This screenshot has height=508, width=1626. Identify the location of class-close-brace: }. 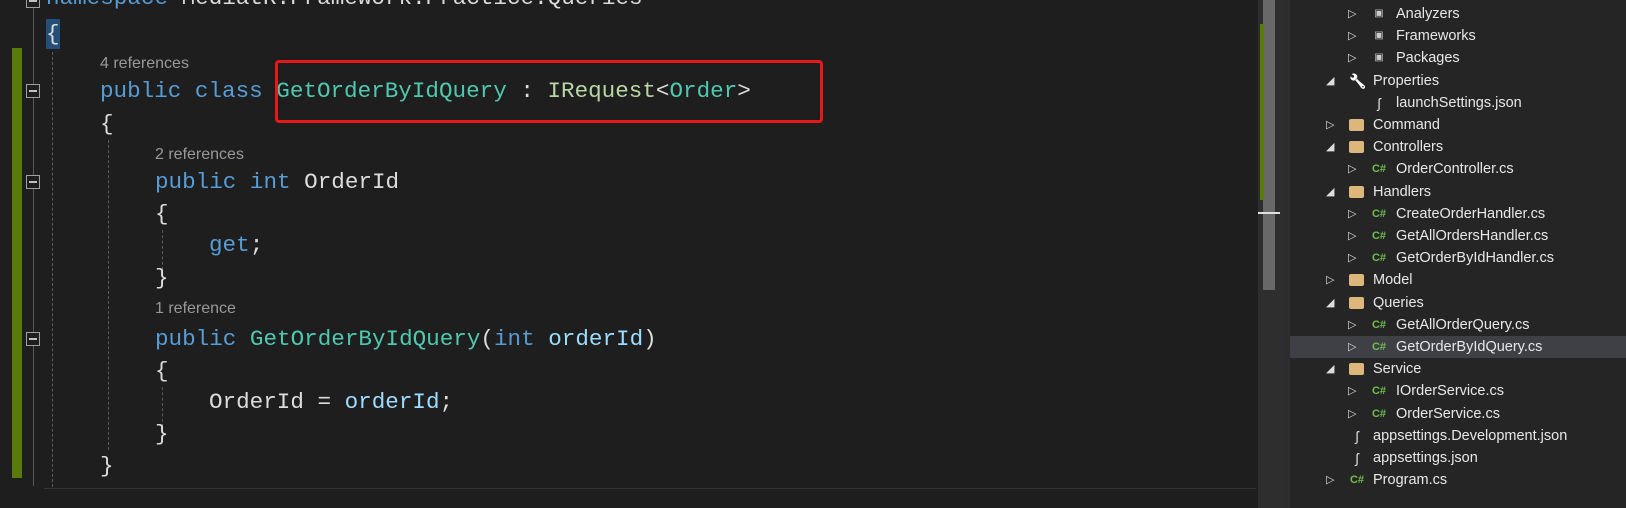
(107, 466).